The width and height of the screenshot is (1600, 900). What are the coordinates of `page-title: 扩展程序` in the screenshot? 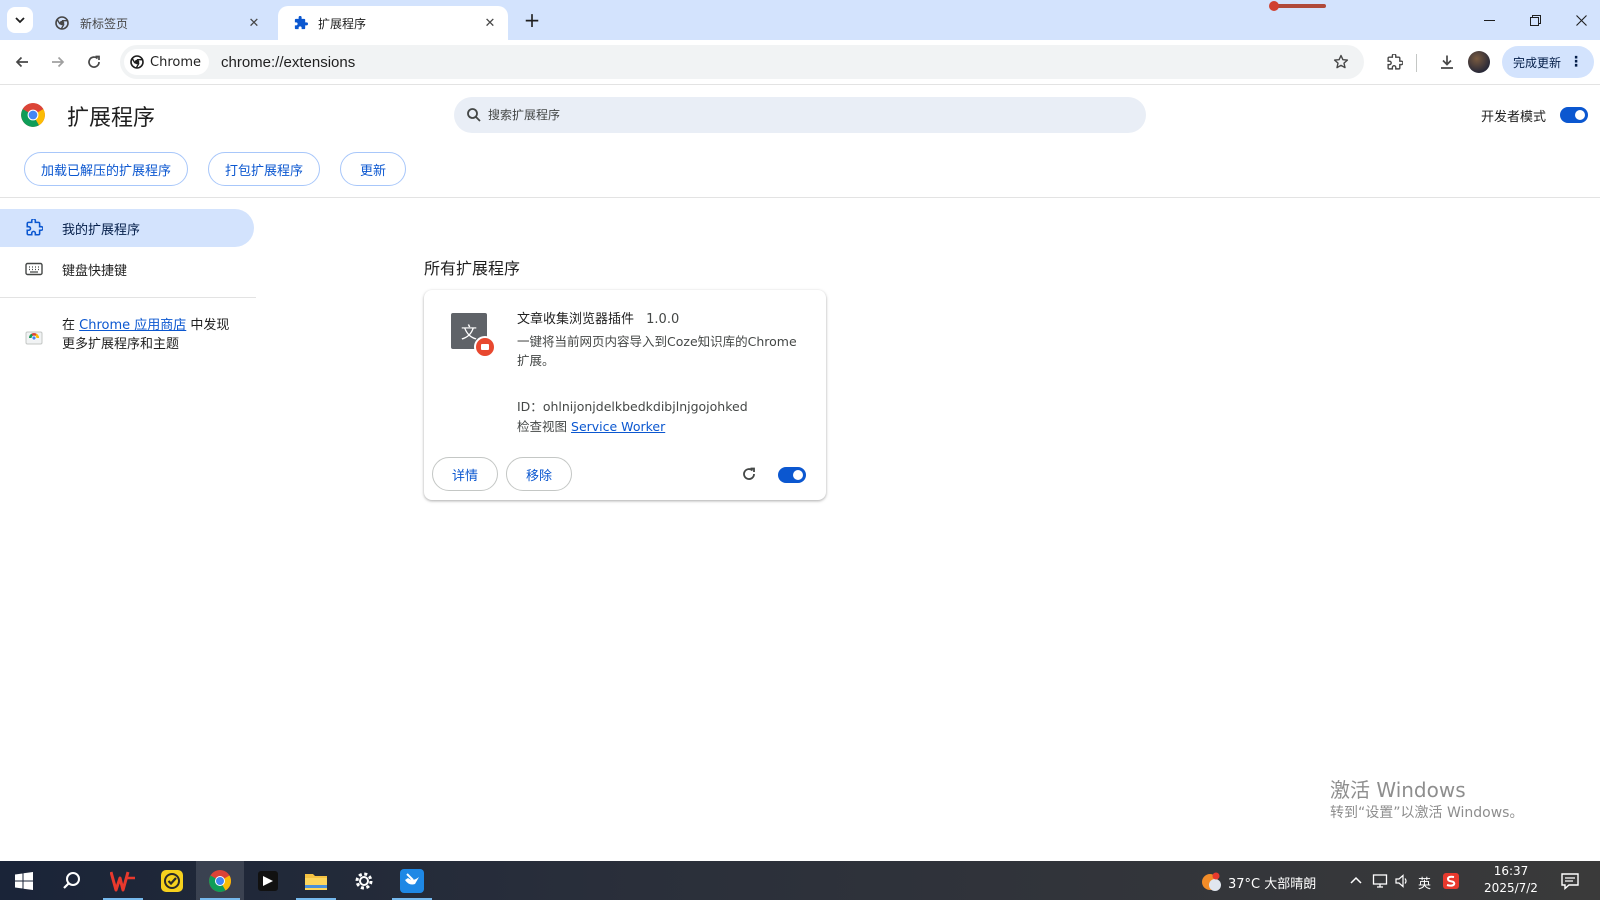 It's located at (111, 118).